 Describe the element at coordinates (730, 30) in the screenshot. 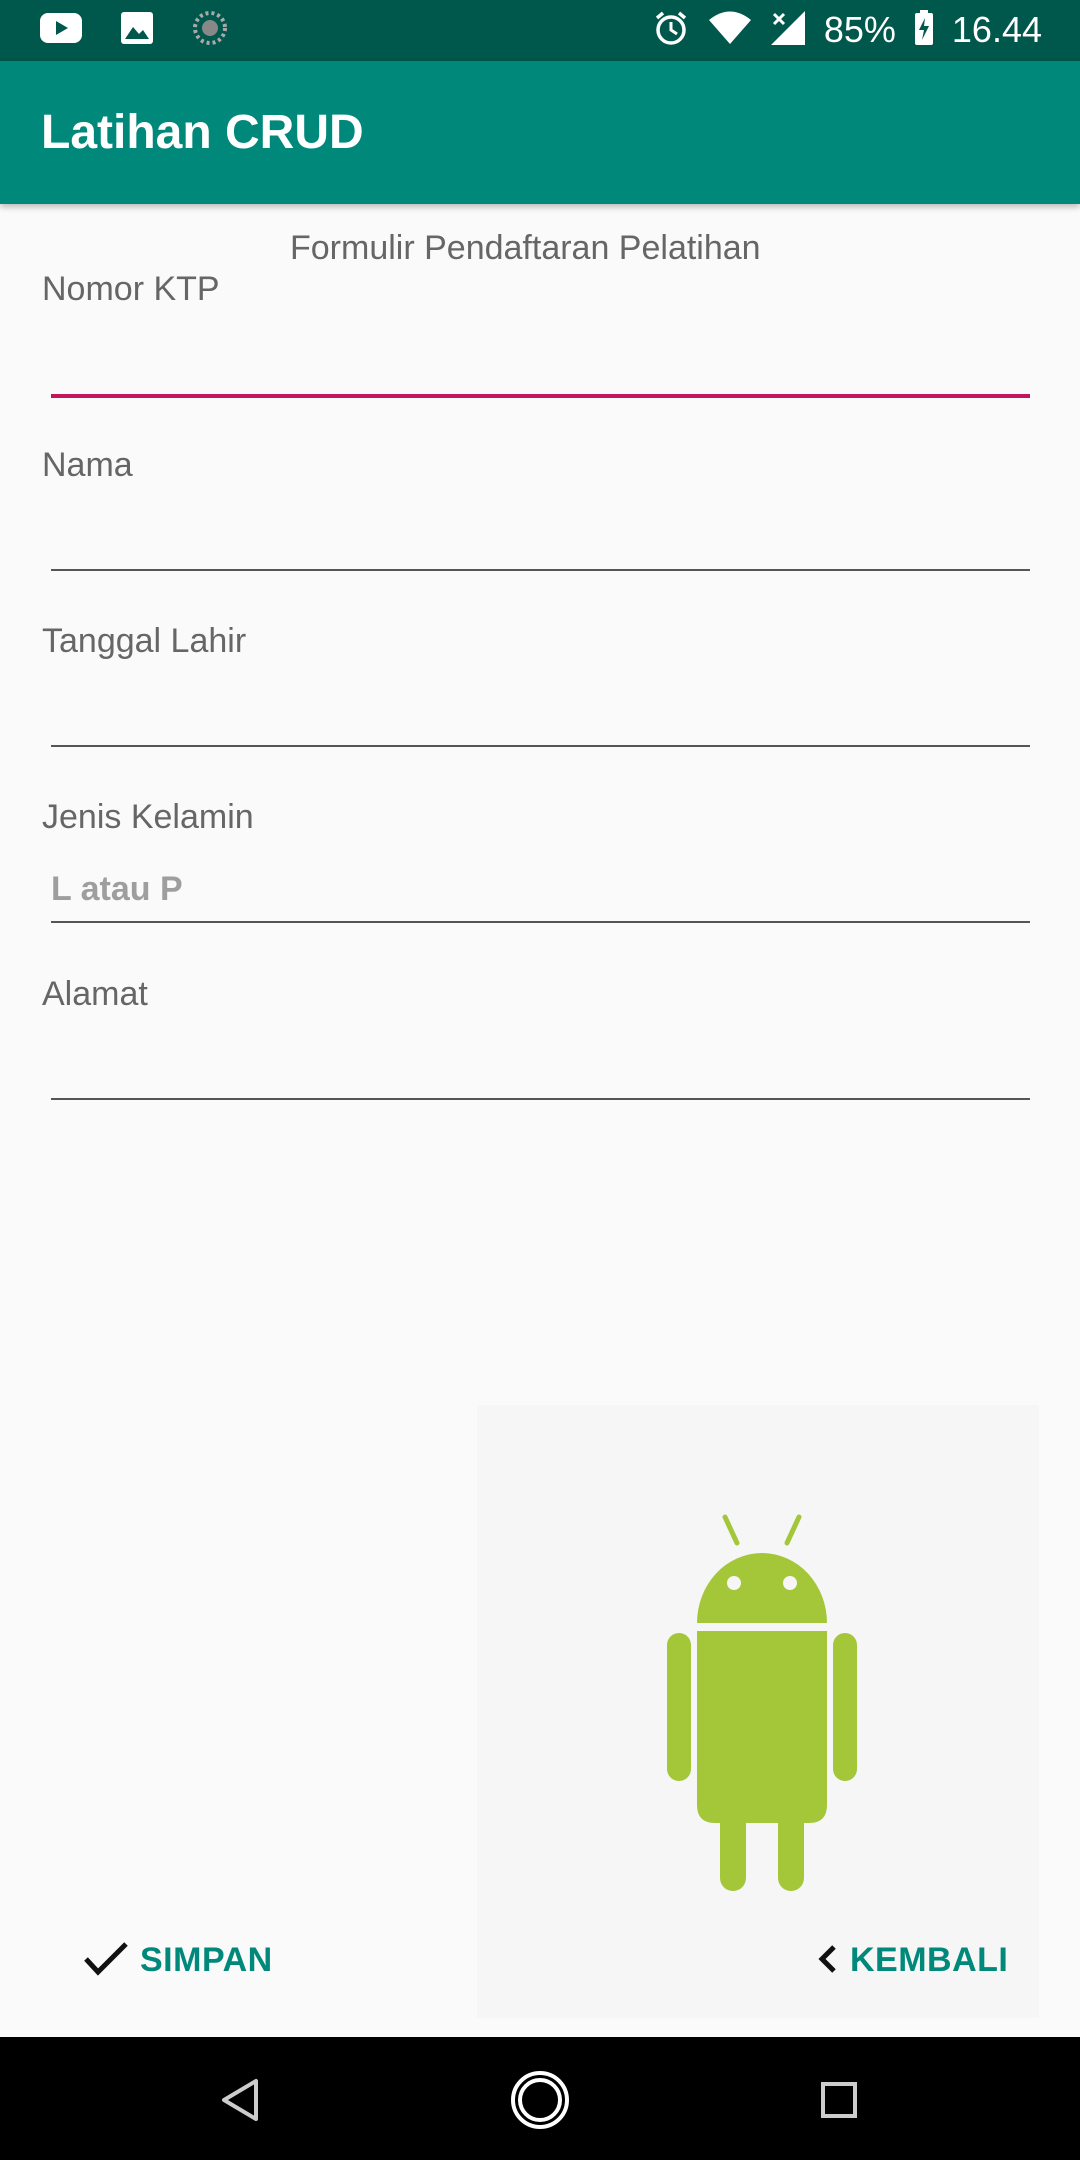

I see `wifi-icon` at that location.